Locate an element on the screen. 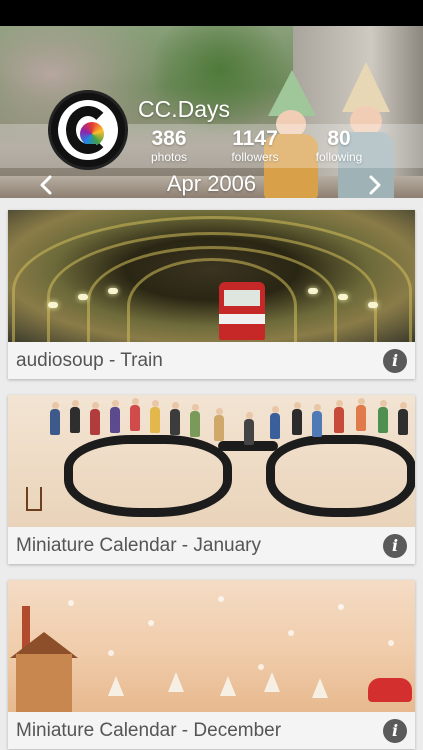  status-bar is located at coordinates (211, 13).